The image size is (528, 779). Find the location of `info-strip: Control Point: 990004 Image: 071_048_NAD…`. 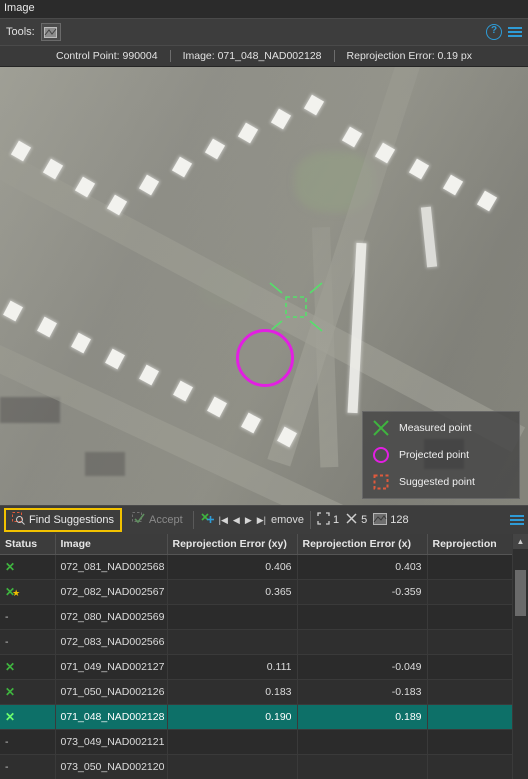

info-strip: Control Point: 990004 Image: 071_048_NAD… is located at coordinates (264, 56).